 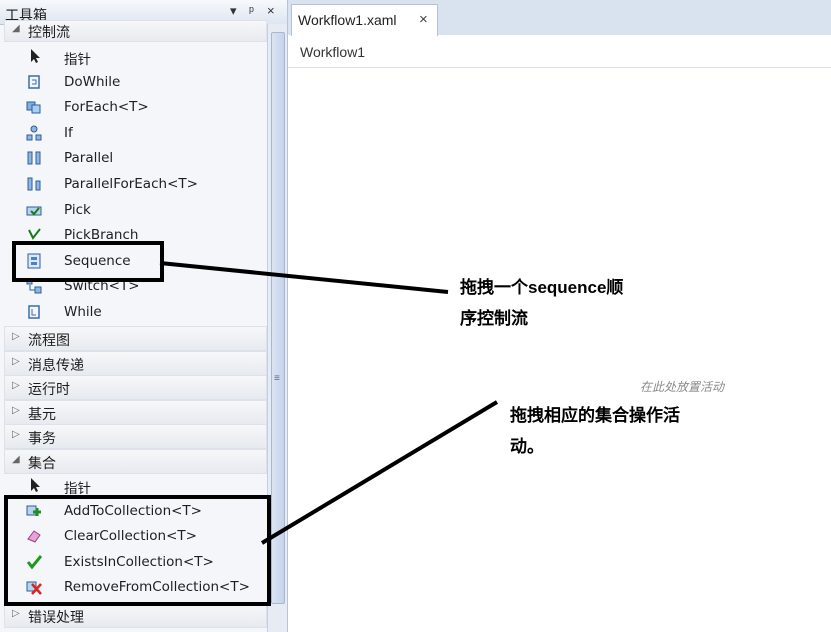 What do you see at coordinates (542, 287) in the screenshot?
I see `note-line: 拖拽一个sequence顺` at bounding box center [542, 287].